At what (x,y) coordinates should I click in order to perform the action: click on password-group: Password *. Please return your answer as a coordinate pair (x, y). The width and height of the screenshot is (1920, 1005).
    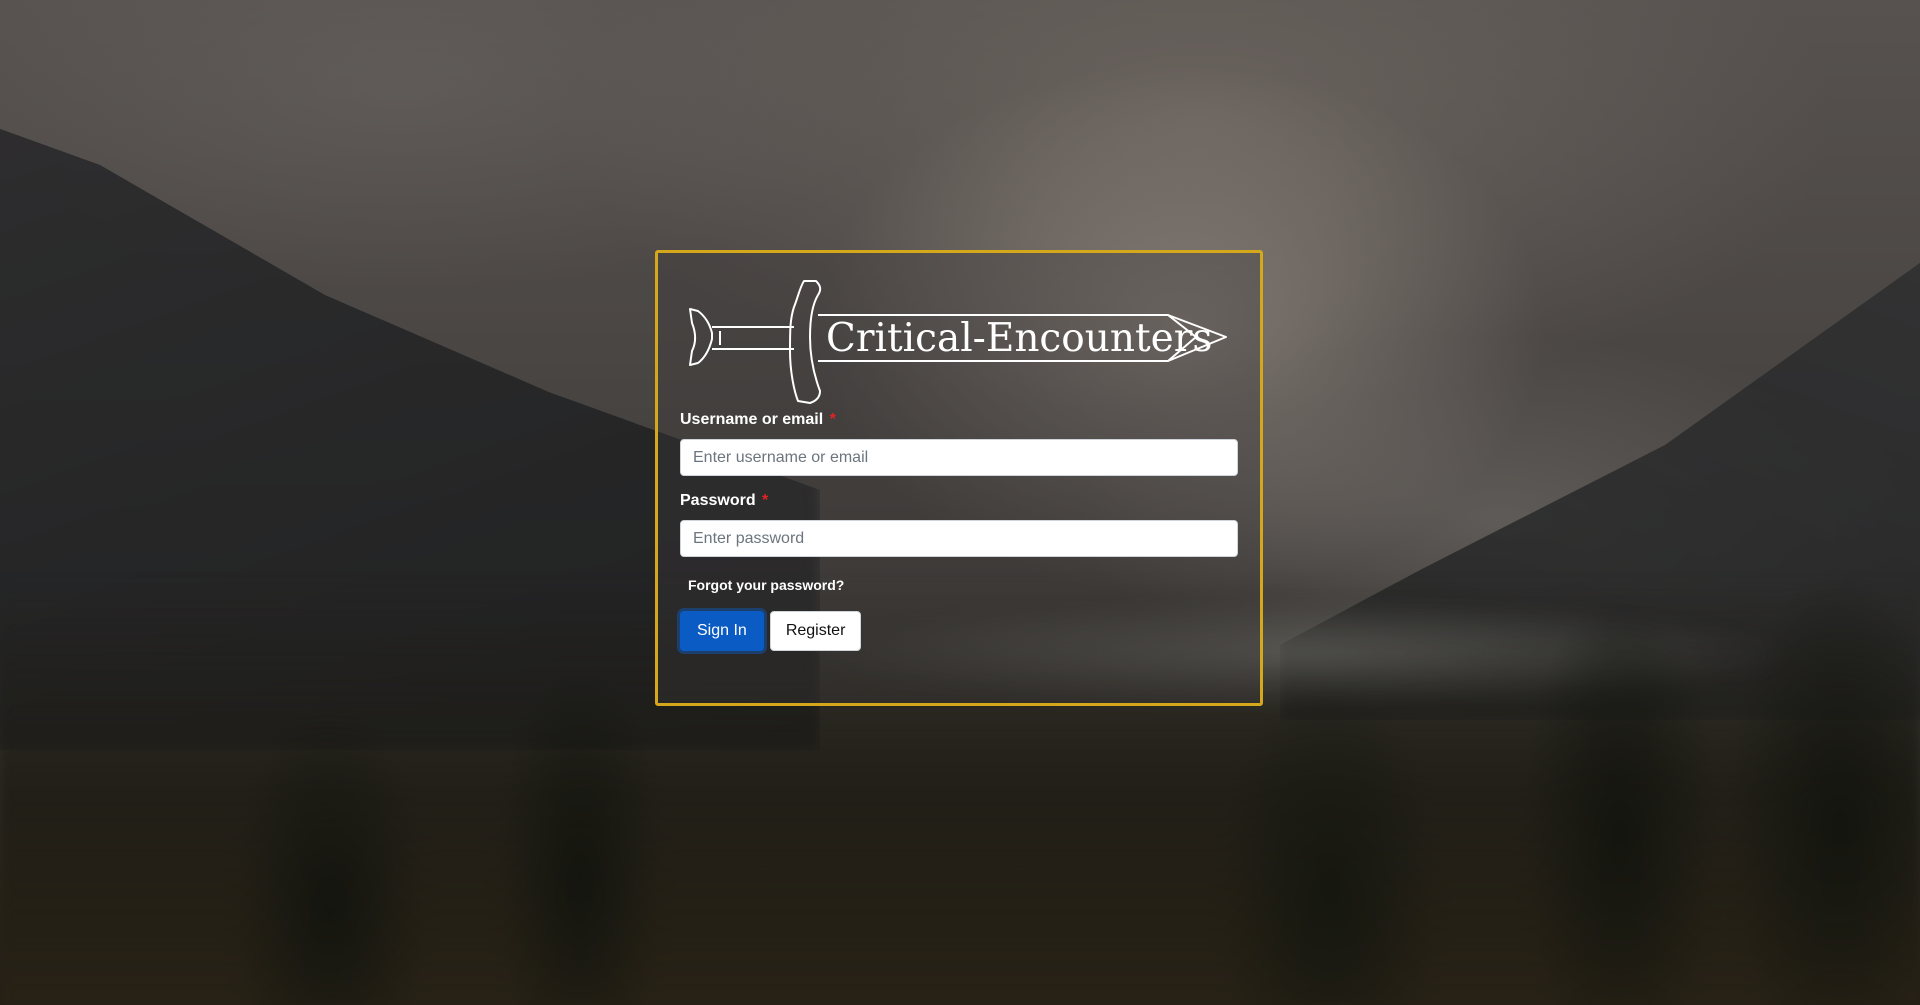
    Looking at the image, I should click on (959, 532).